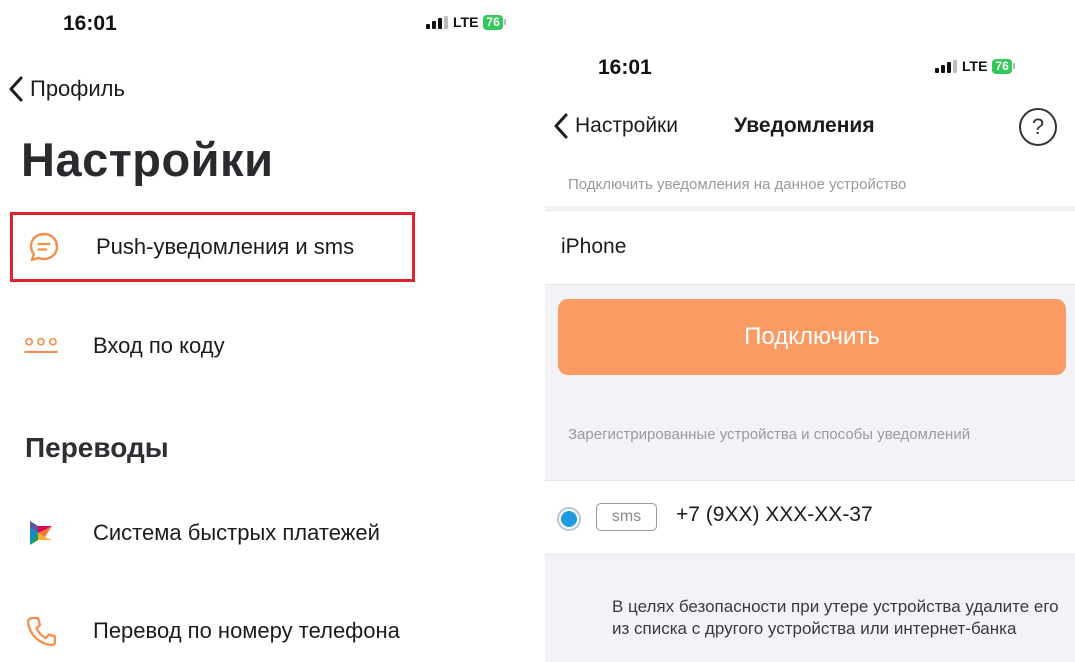 The height and width of the screenshot is (662, 1075). I want to click on chat-bubble-icon, so click(44, 247).